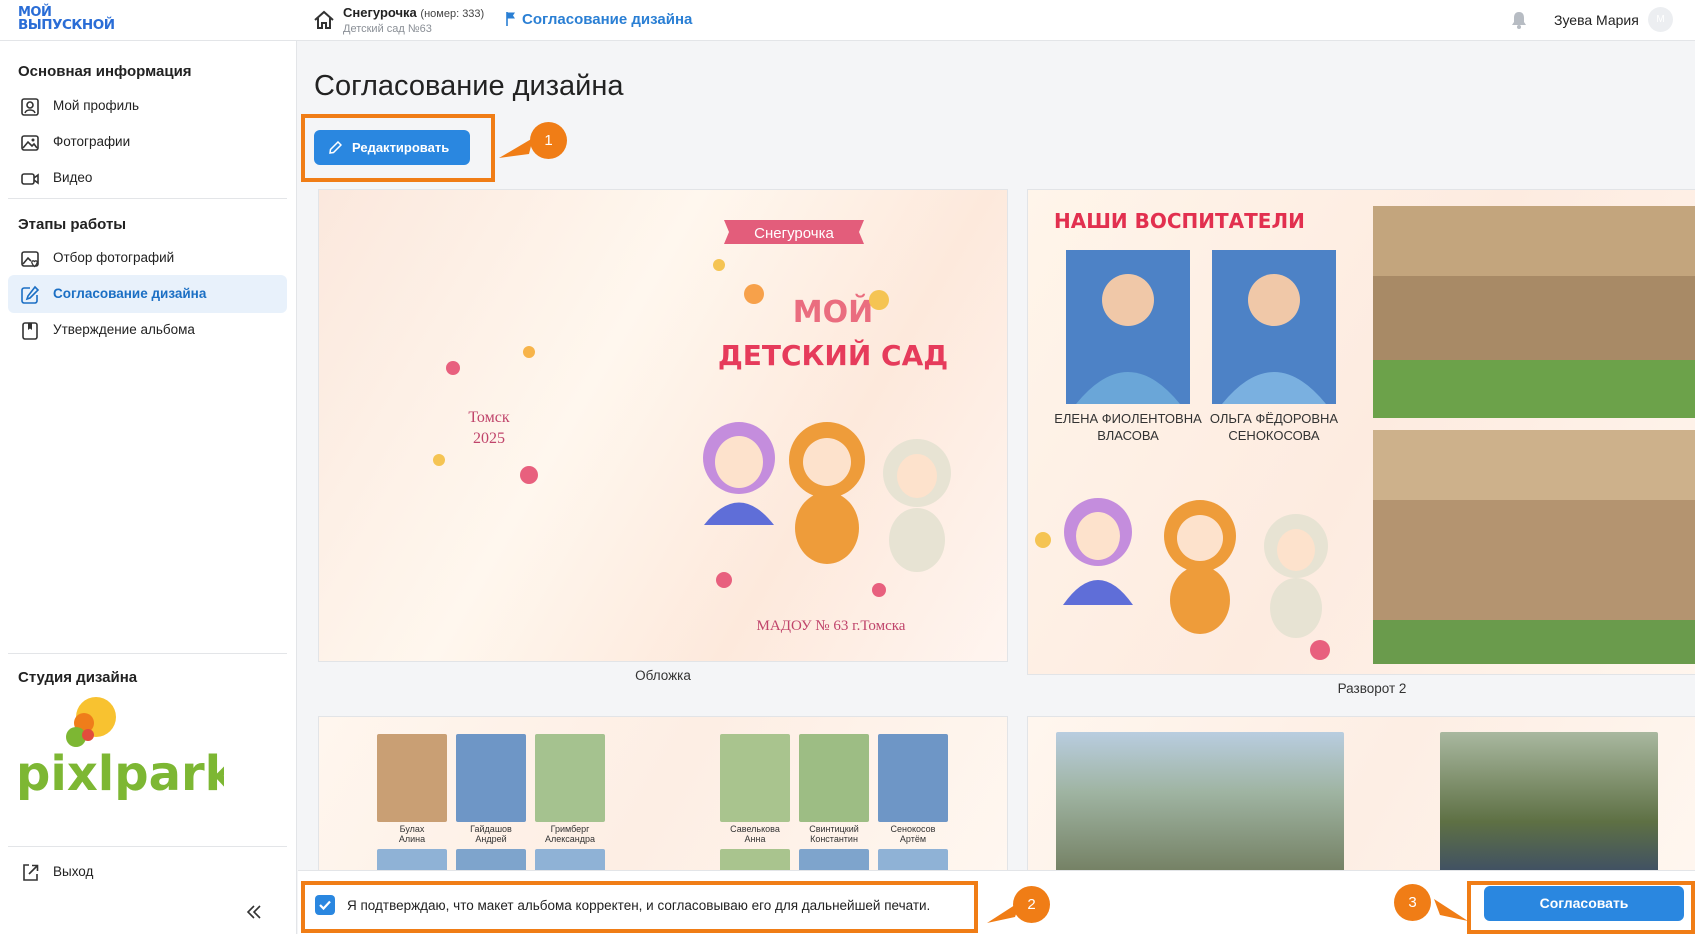  Describe the element at coordinates (489, 438) in the screenshot. I see `cover-year: 2025` at that location.